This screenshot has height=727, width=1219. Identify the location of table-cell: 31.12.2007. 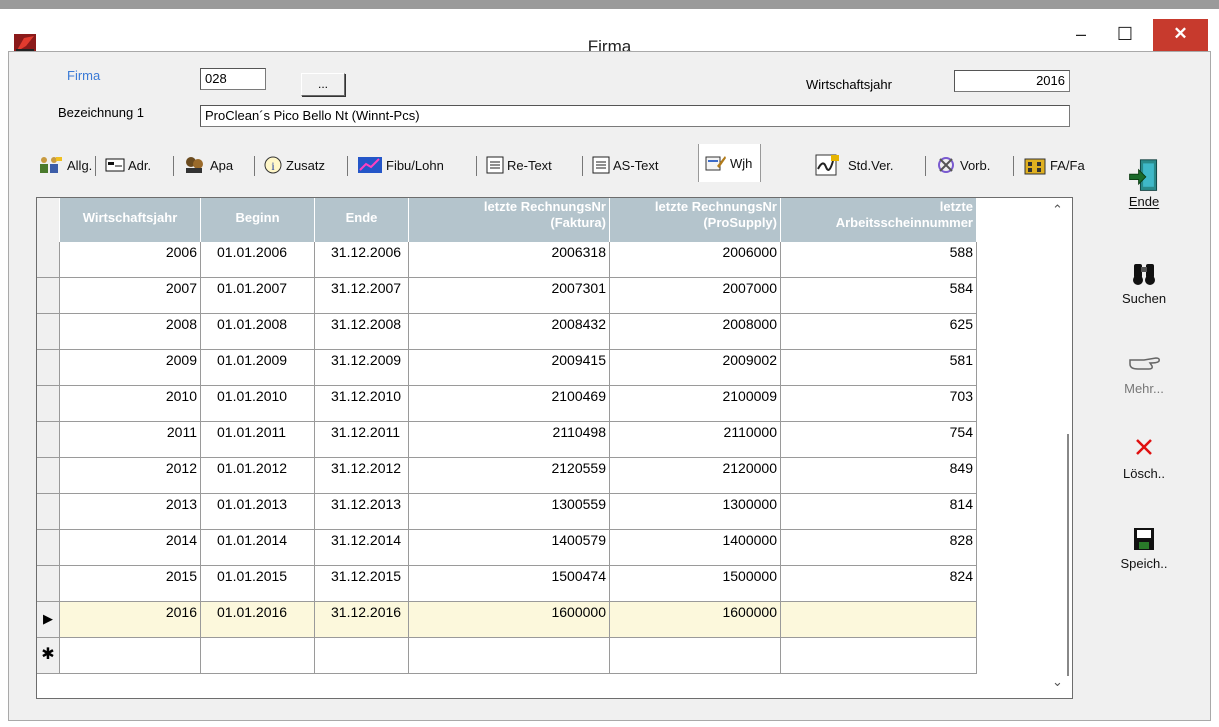
(362, 296).